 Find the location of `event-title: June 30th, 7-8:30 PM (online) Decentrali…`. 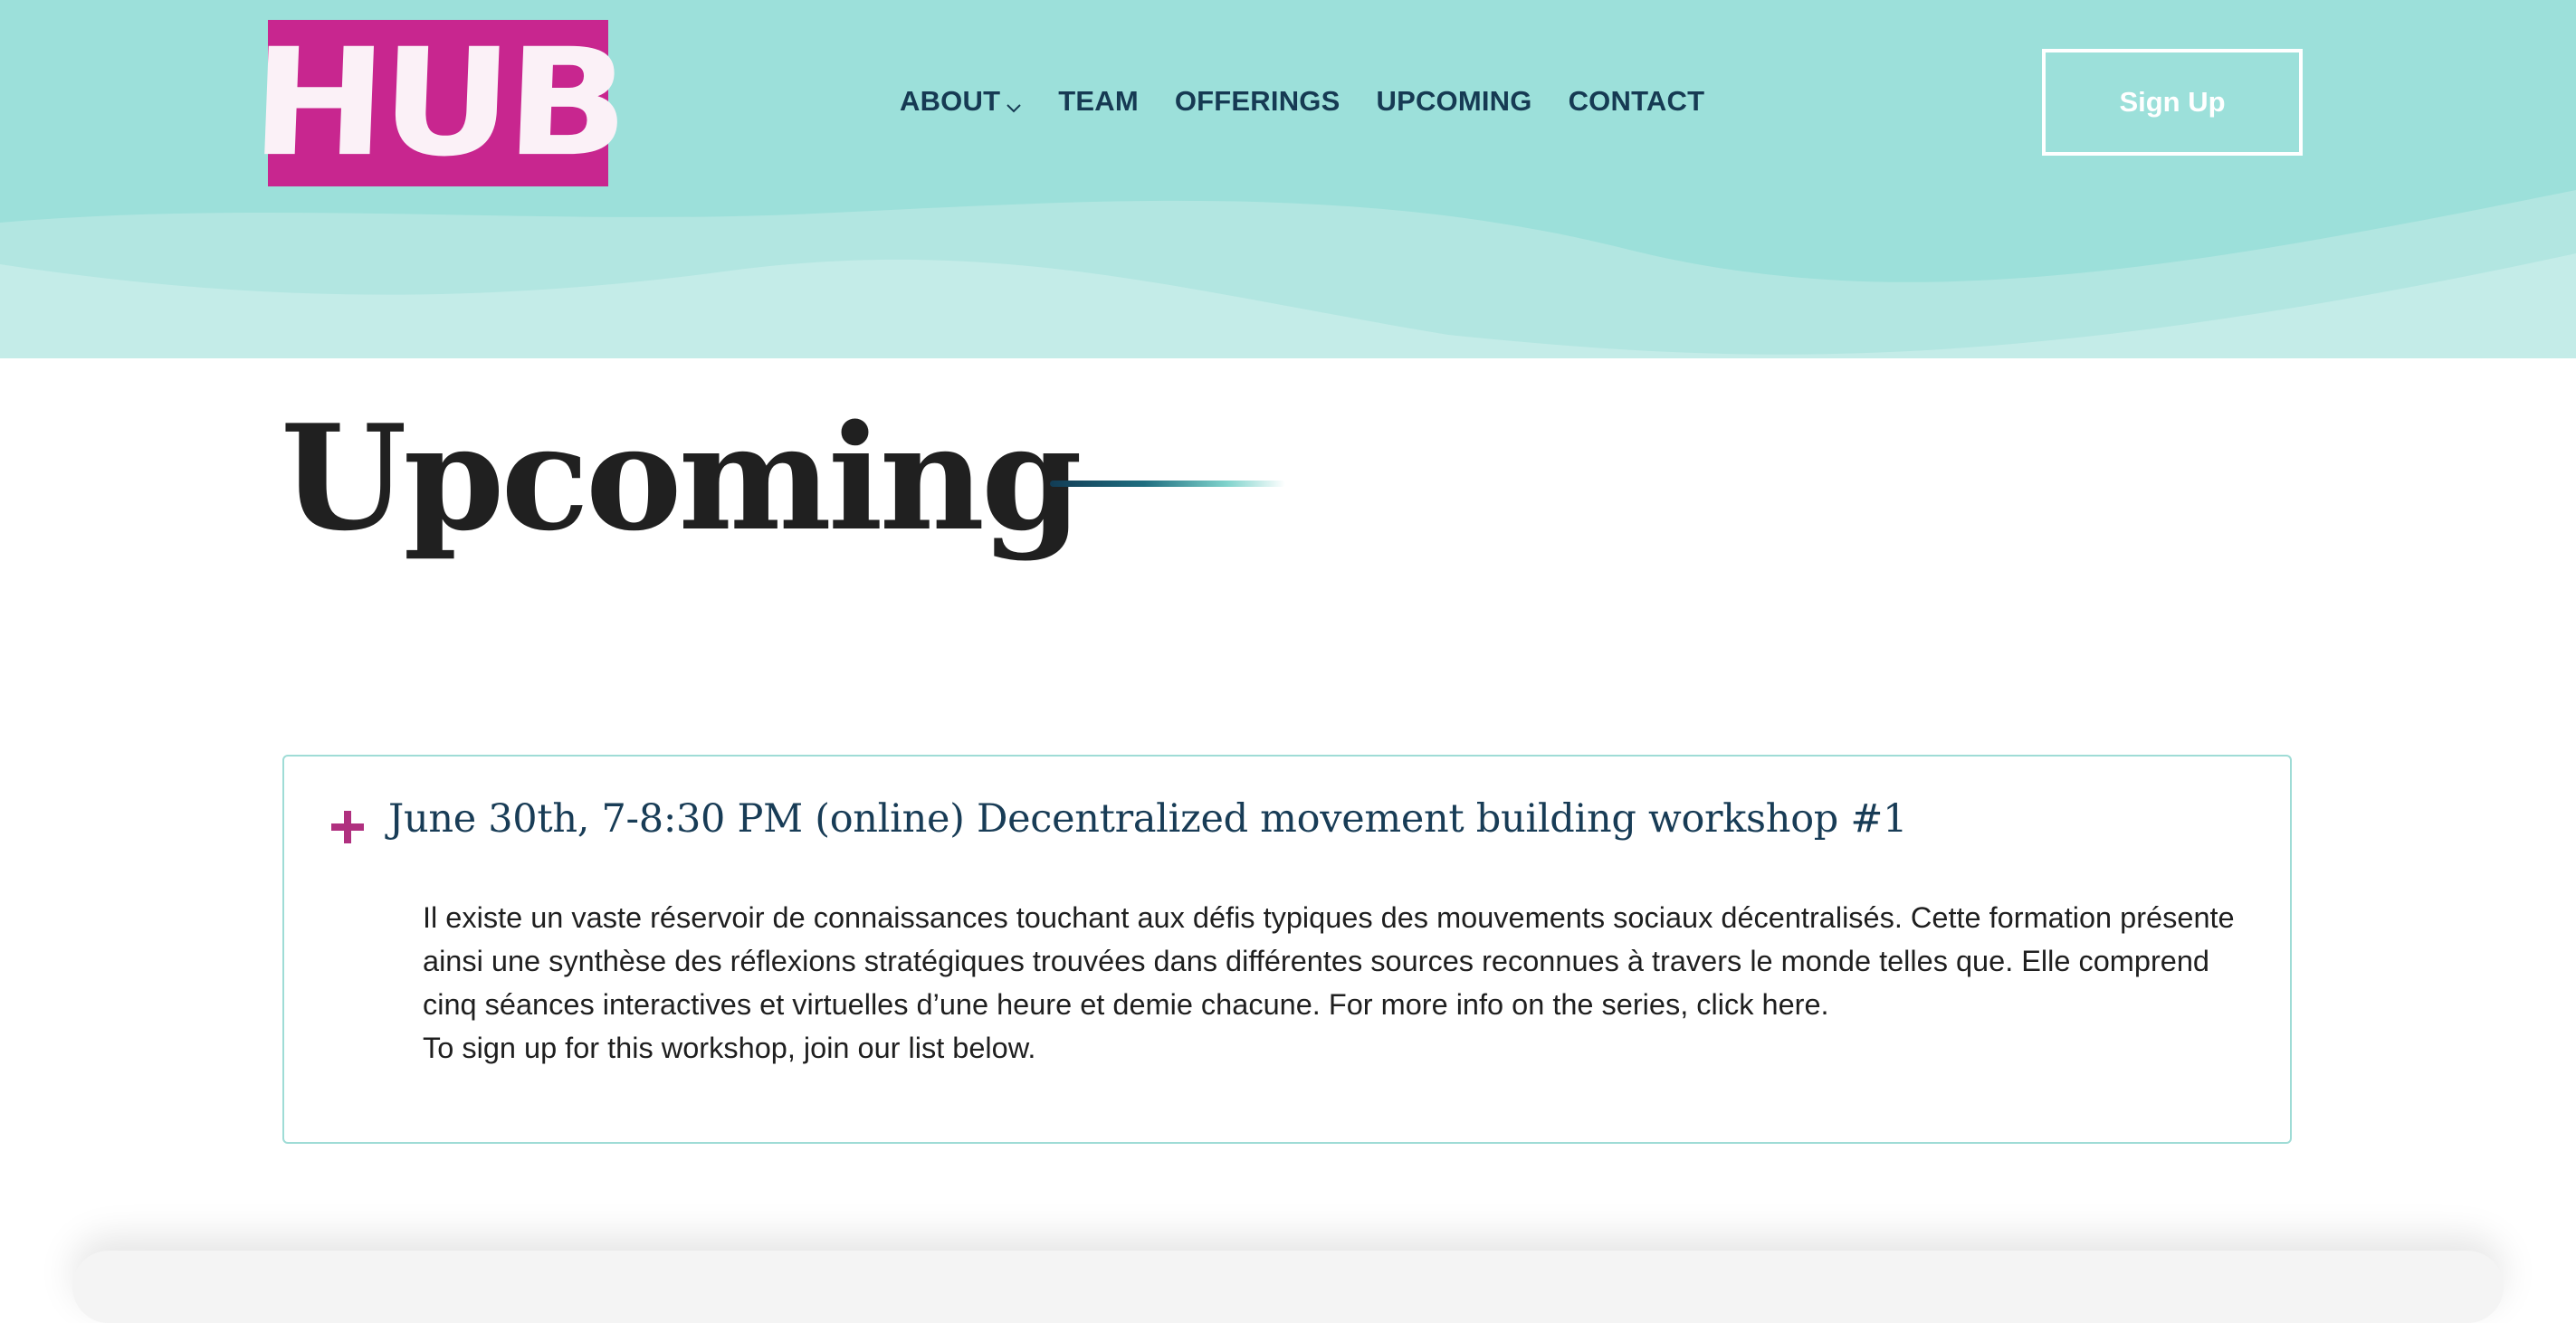

event-title: June 30th, 7-8:30 PM (online) Decentrali… is located at coordinates (1148, 819).